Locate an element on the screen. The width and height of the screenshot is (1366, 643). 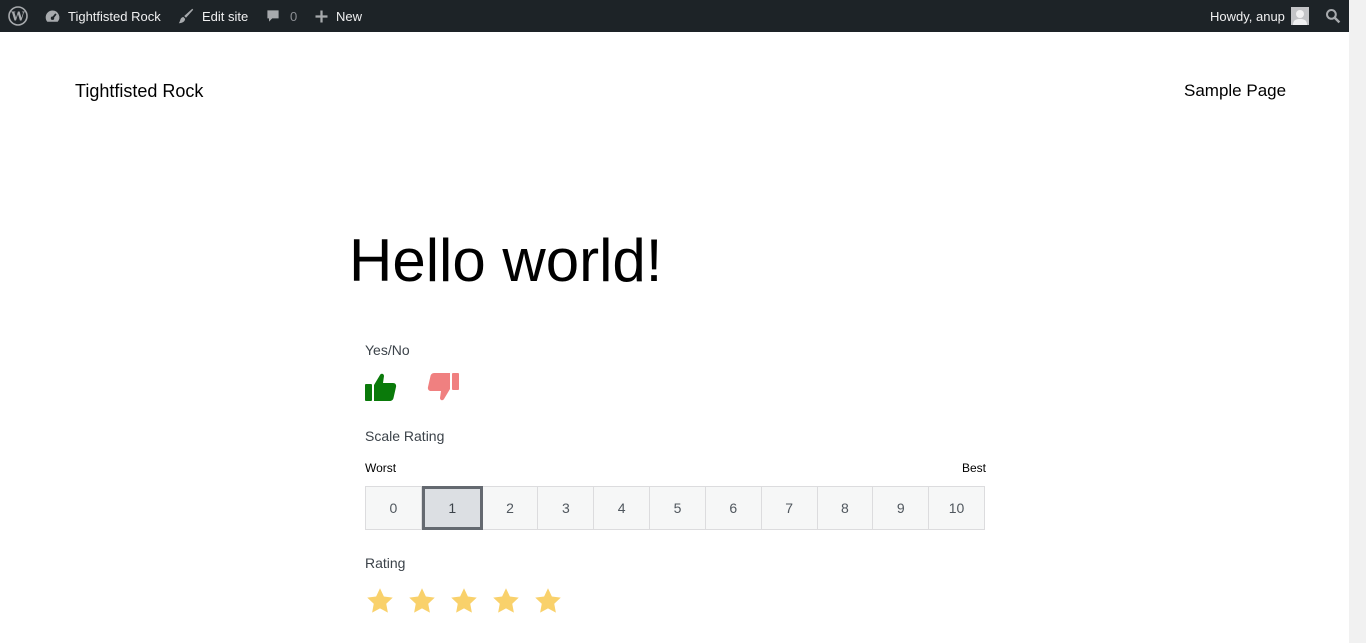
nav-item-sample-page: Sample Page is located at coordinates (1235, 91).